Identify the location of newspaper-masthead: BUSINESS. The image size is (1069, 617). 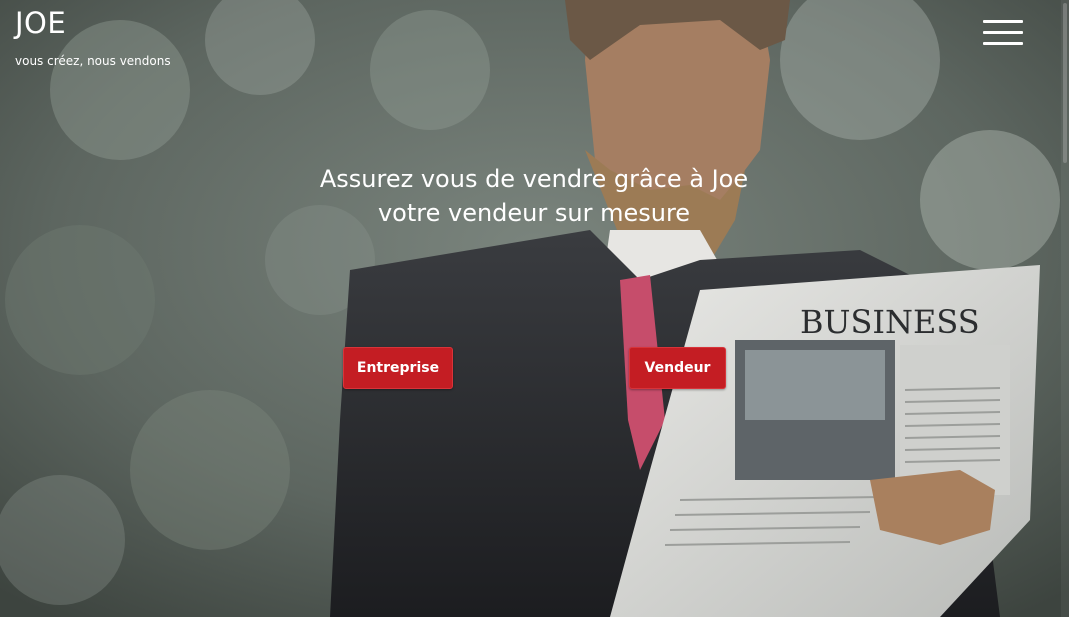
(890, 322).